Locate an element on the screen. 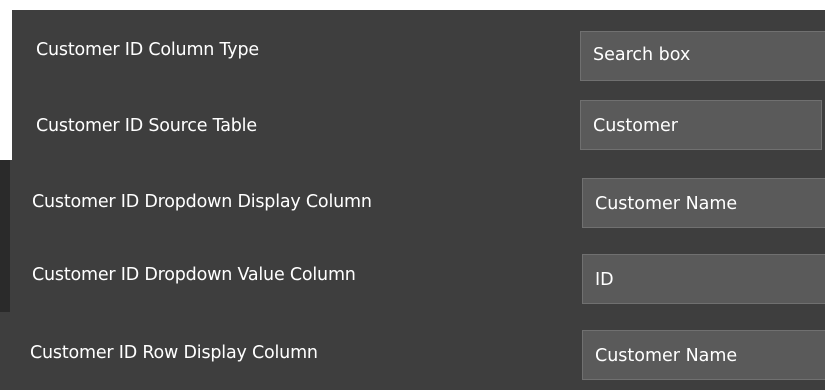 Image resolution: width=825 pixels, height=390 pixels. field-label-dropdown-display-column: Customer ID Dropdown Display Column is located at coordinates (202, 202).